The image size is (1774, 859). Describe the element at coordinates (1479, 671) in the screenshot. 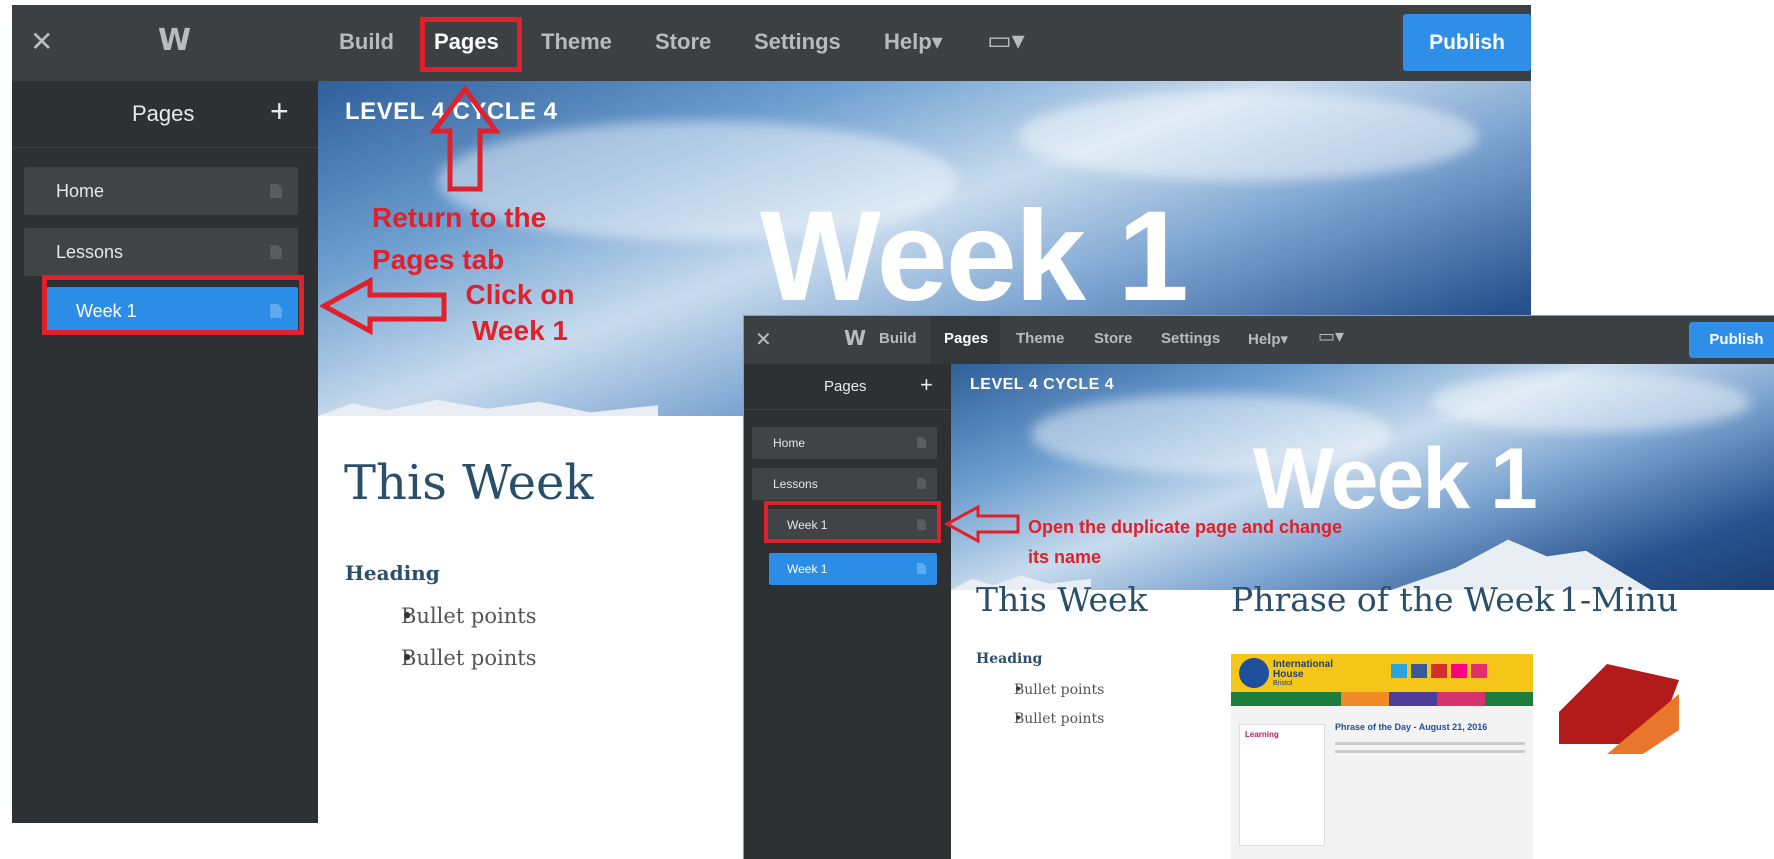

I see `instagram-icon` at that location.